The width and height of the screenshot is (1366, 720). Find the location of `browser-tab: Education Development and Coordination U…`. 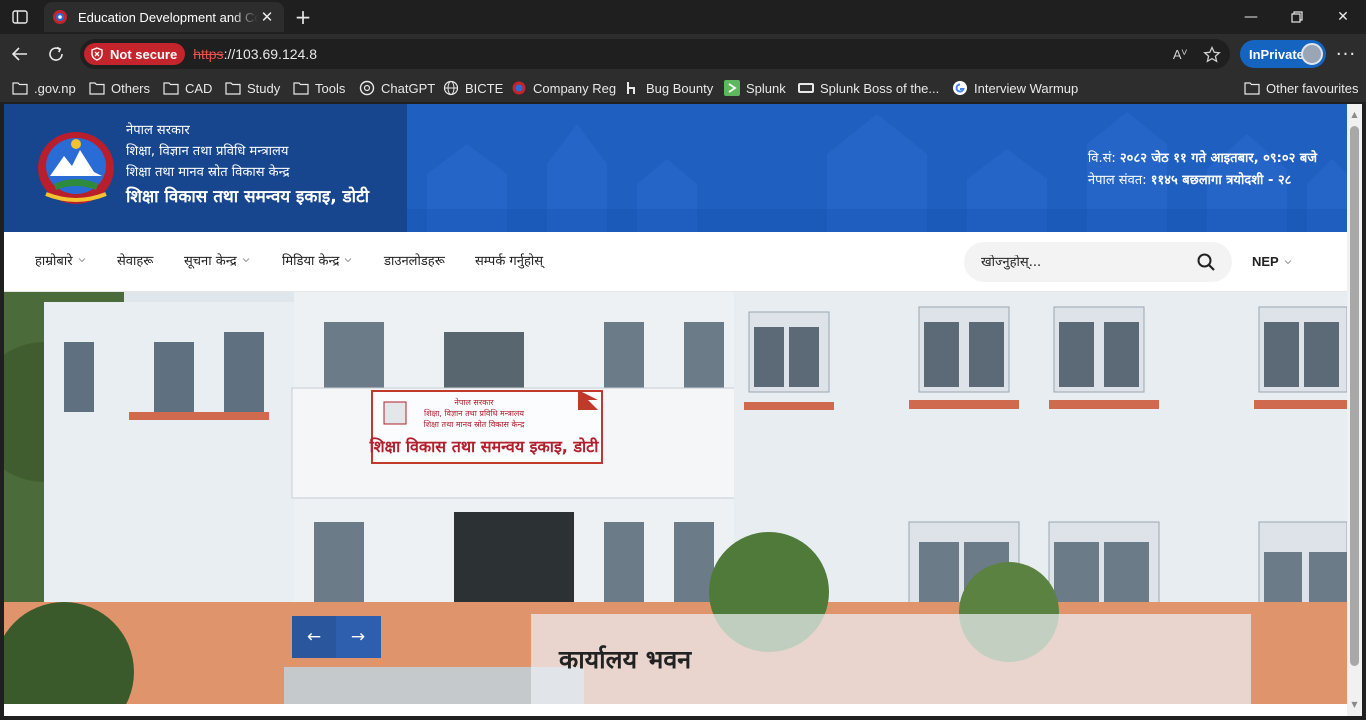

browser-tab: Education Development and Coordination U… is located at coordinates (164, 17).